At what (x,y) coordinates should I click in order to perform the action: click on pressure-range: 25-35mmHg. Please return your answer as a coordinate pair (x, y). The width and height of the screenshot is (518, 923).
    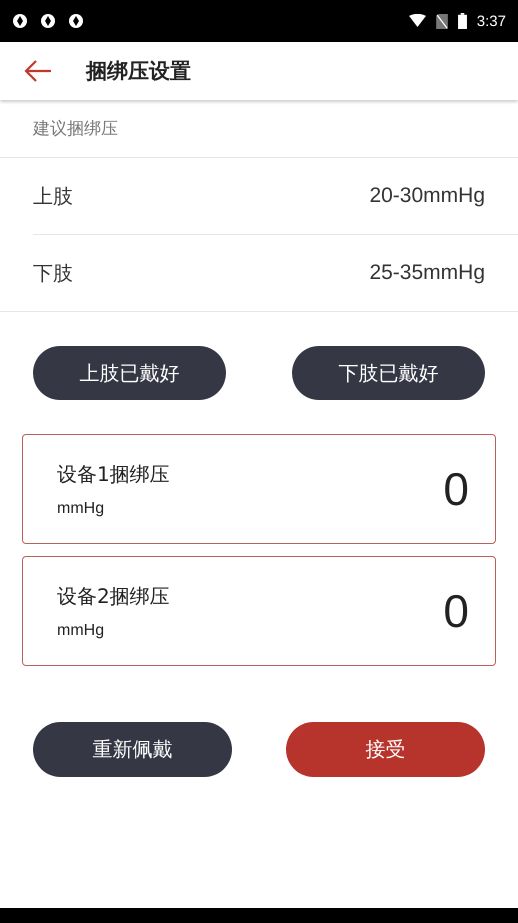
    Looking at the image, I should click on (427, 273).